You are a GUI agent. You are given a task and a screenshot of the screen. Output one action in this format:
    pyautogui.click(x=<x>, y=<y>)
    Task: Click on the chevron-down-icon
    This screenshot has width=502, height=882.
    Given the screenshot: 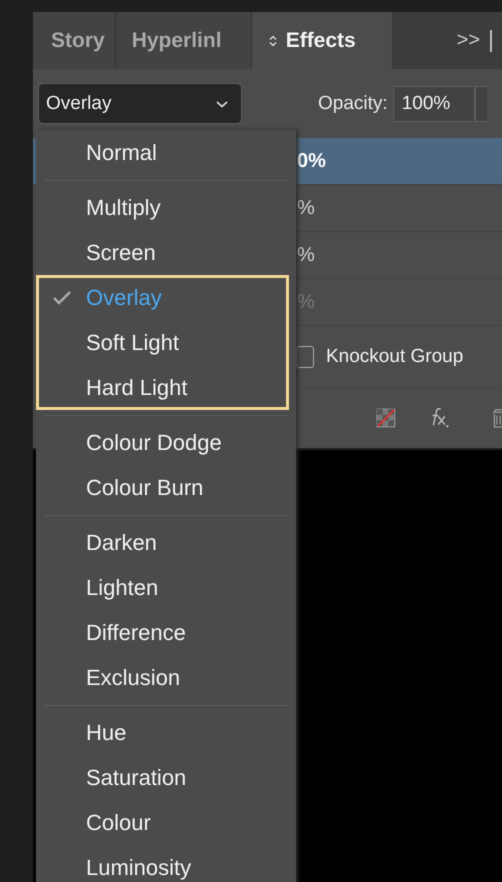 What is the action you would take?
    pyautogui.click(x=222, y=103)
    